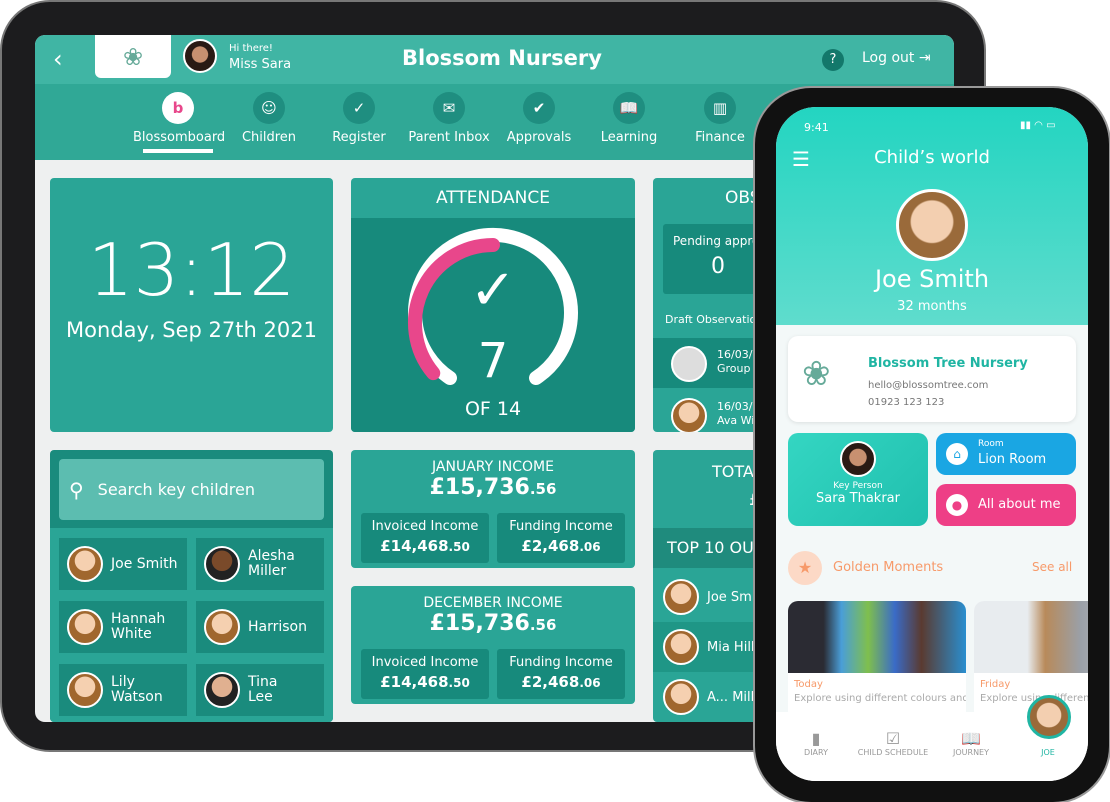  I want to click on logout-button: Log out ⇥, so click(896, 58).